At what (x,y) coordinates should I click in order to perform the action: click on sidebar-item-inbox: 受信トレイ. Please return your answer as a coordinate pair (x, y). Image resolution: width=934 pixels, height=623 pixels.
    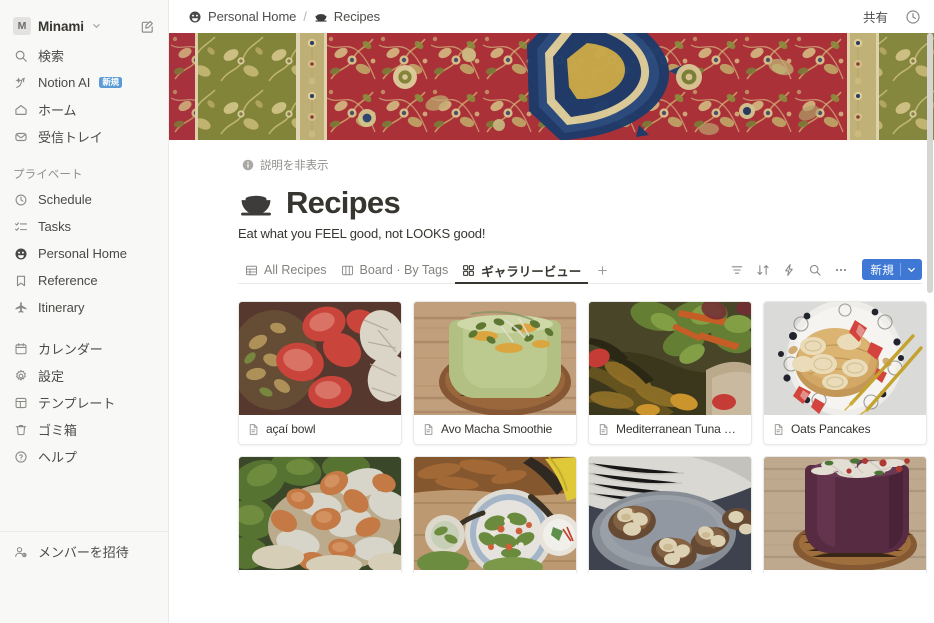
    Looking at the image, I should click on (84, 136).